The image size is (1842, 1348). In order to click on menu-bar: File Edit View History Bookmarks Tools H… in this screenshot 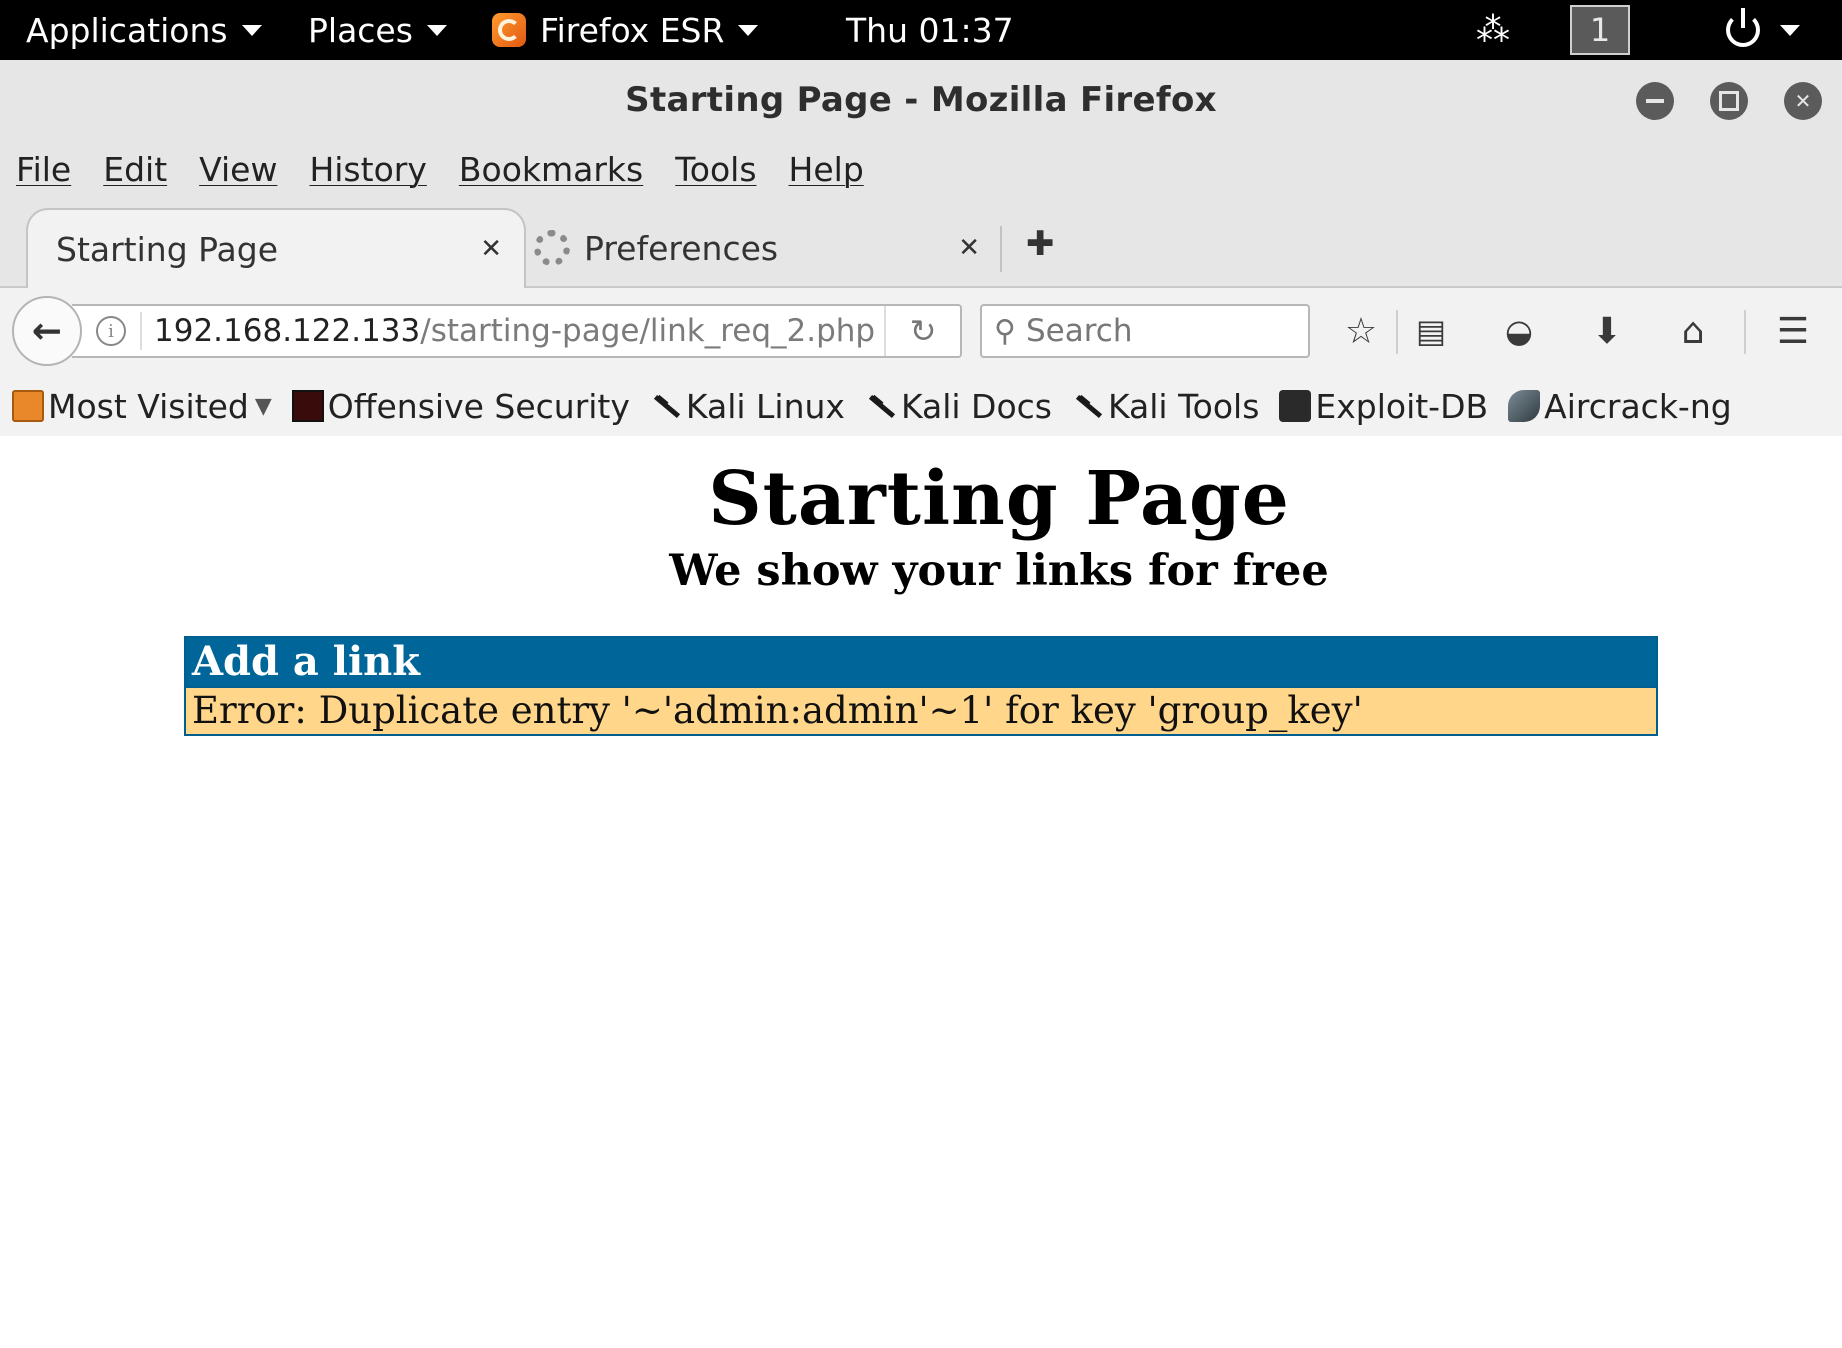, I will do `click(921, 169)`.